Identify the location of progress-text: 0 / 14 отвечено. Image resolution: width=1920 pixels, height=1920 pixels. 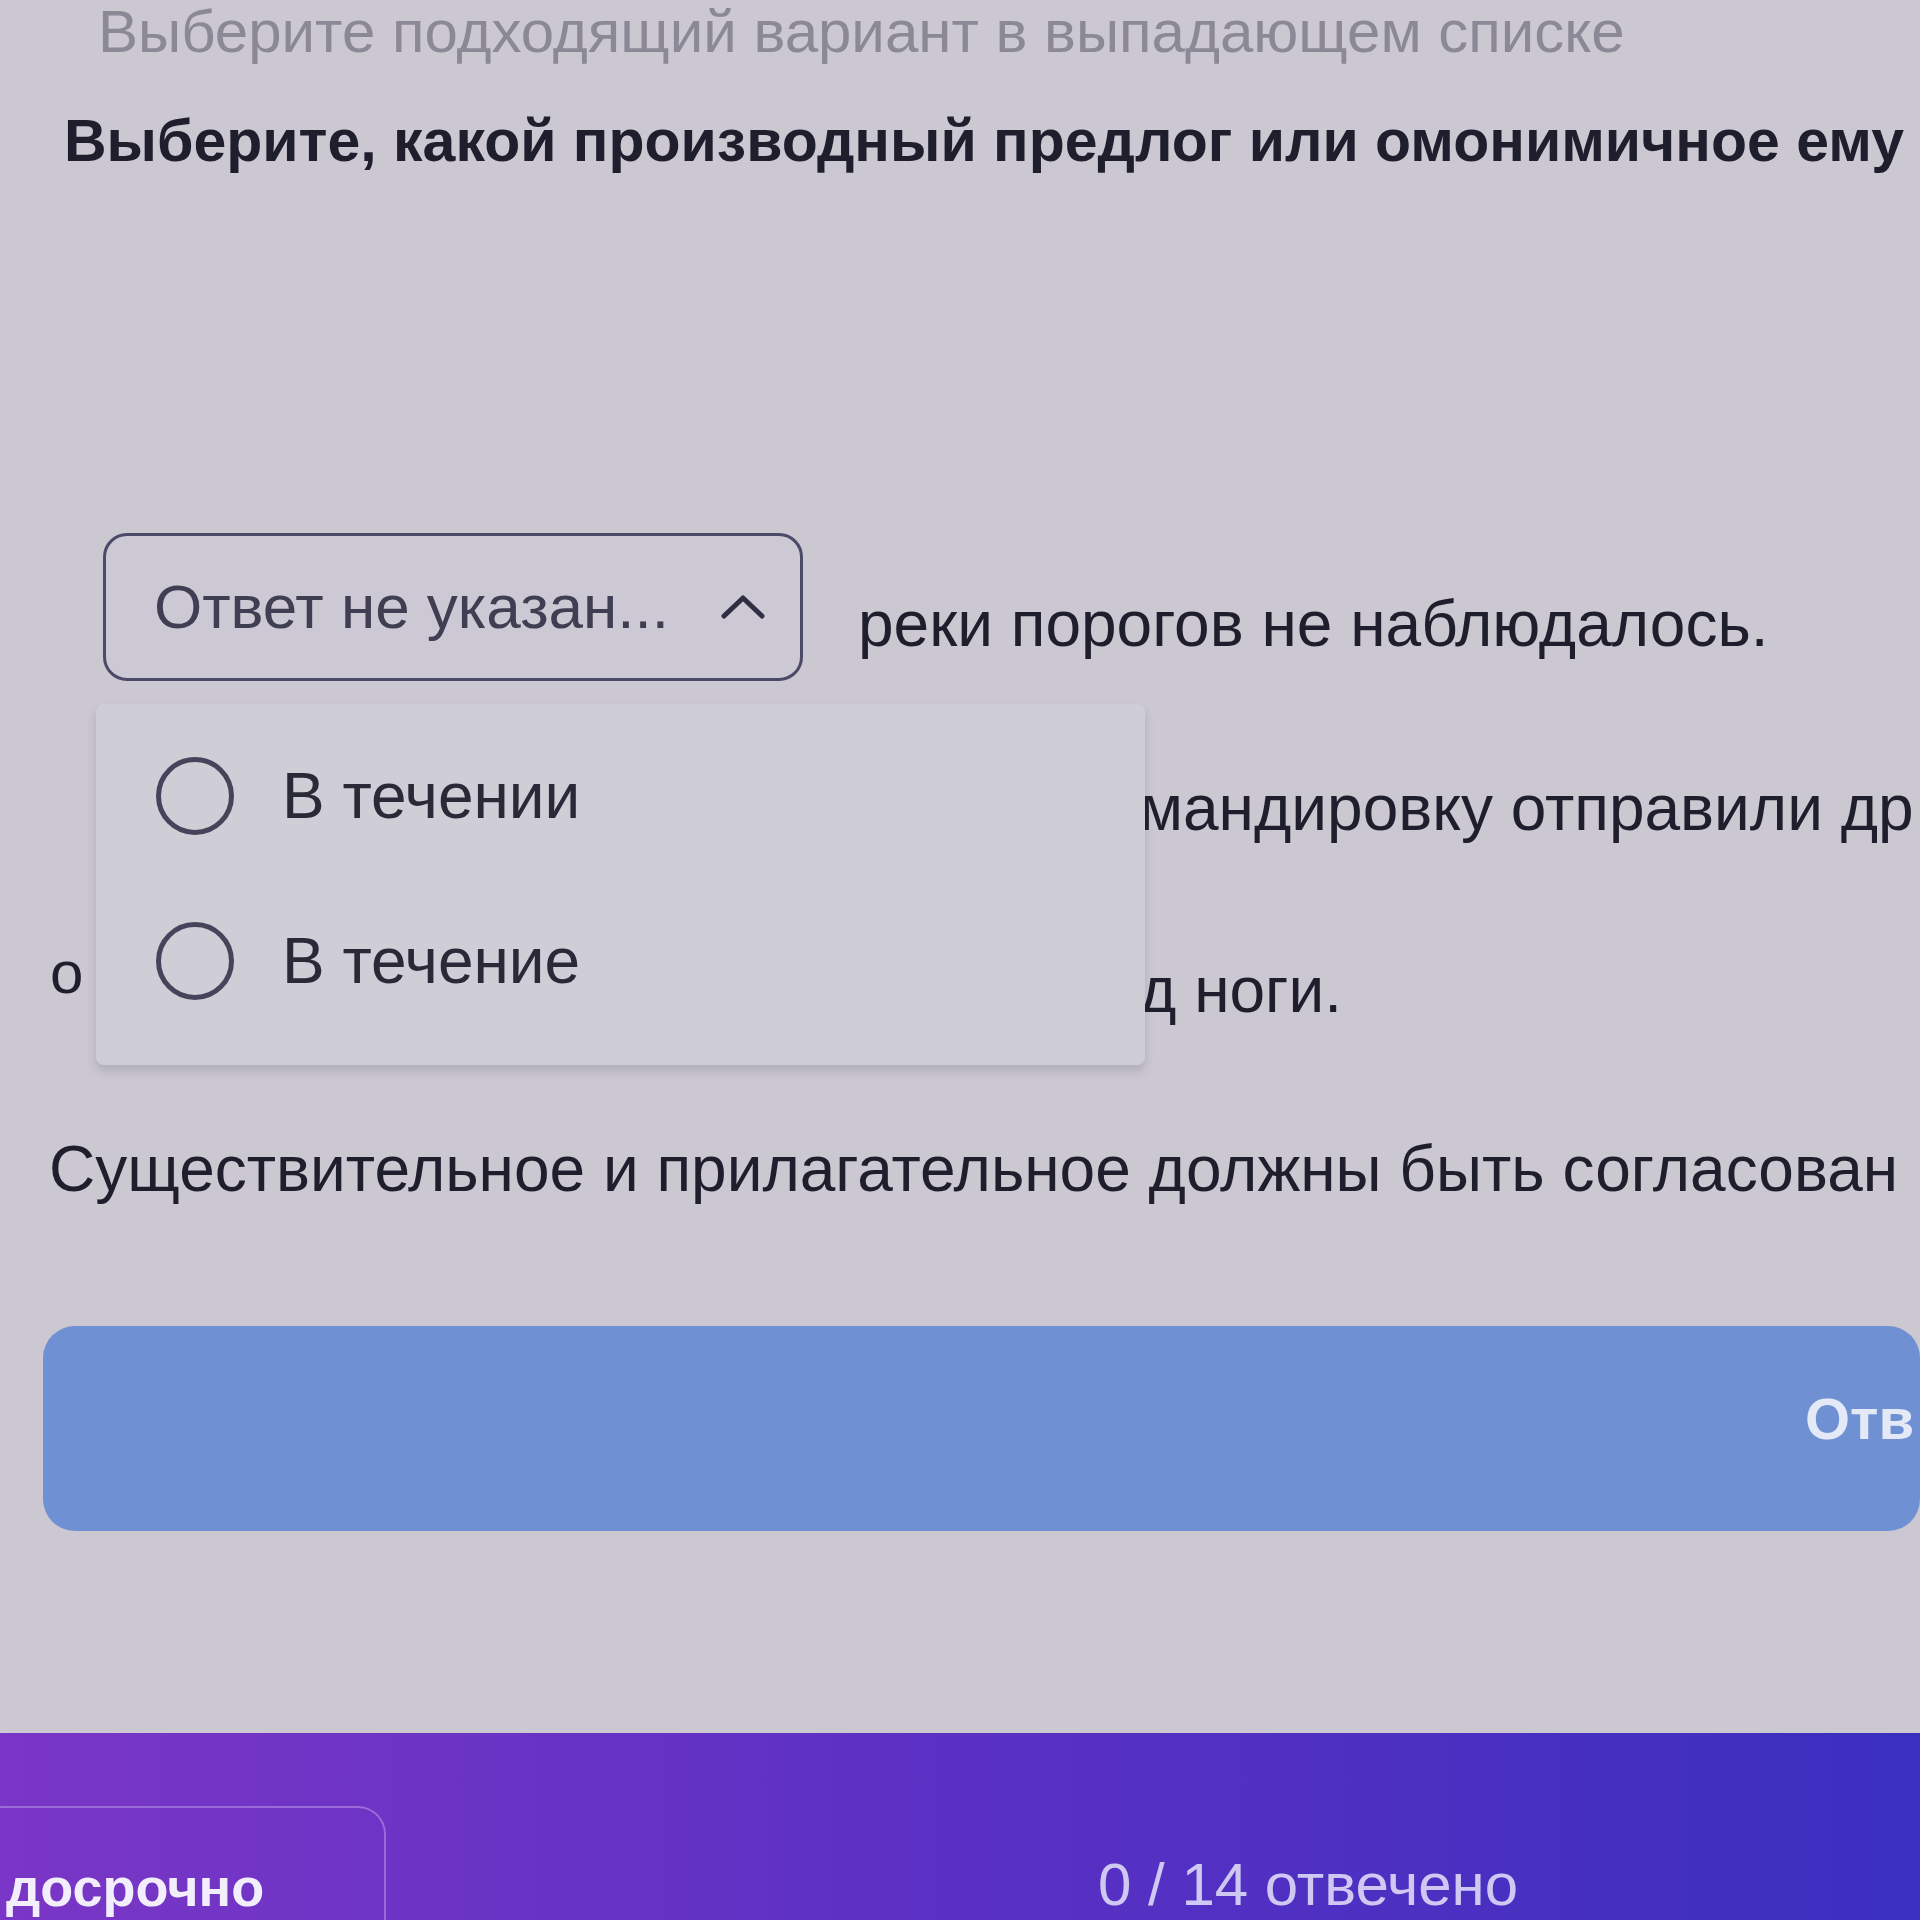
(1308, 1886).